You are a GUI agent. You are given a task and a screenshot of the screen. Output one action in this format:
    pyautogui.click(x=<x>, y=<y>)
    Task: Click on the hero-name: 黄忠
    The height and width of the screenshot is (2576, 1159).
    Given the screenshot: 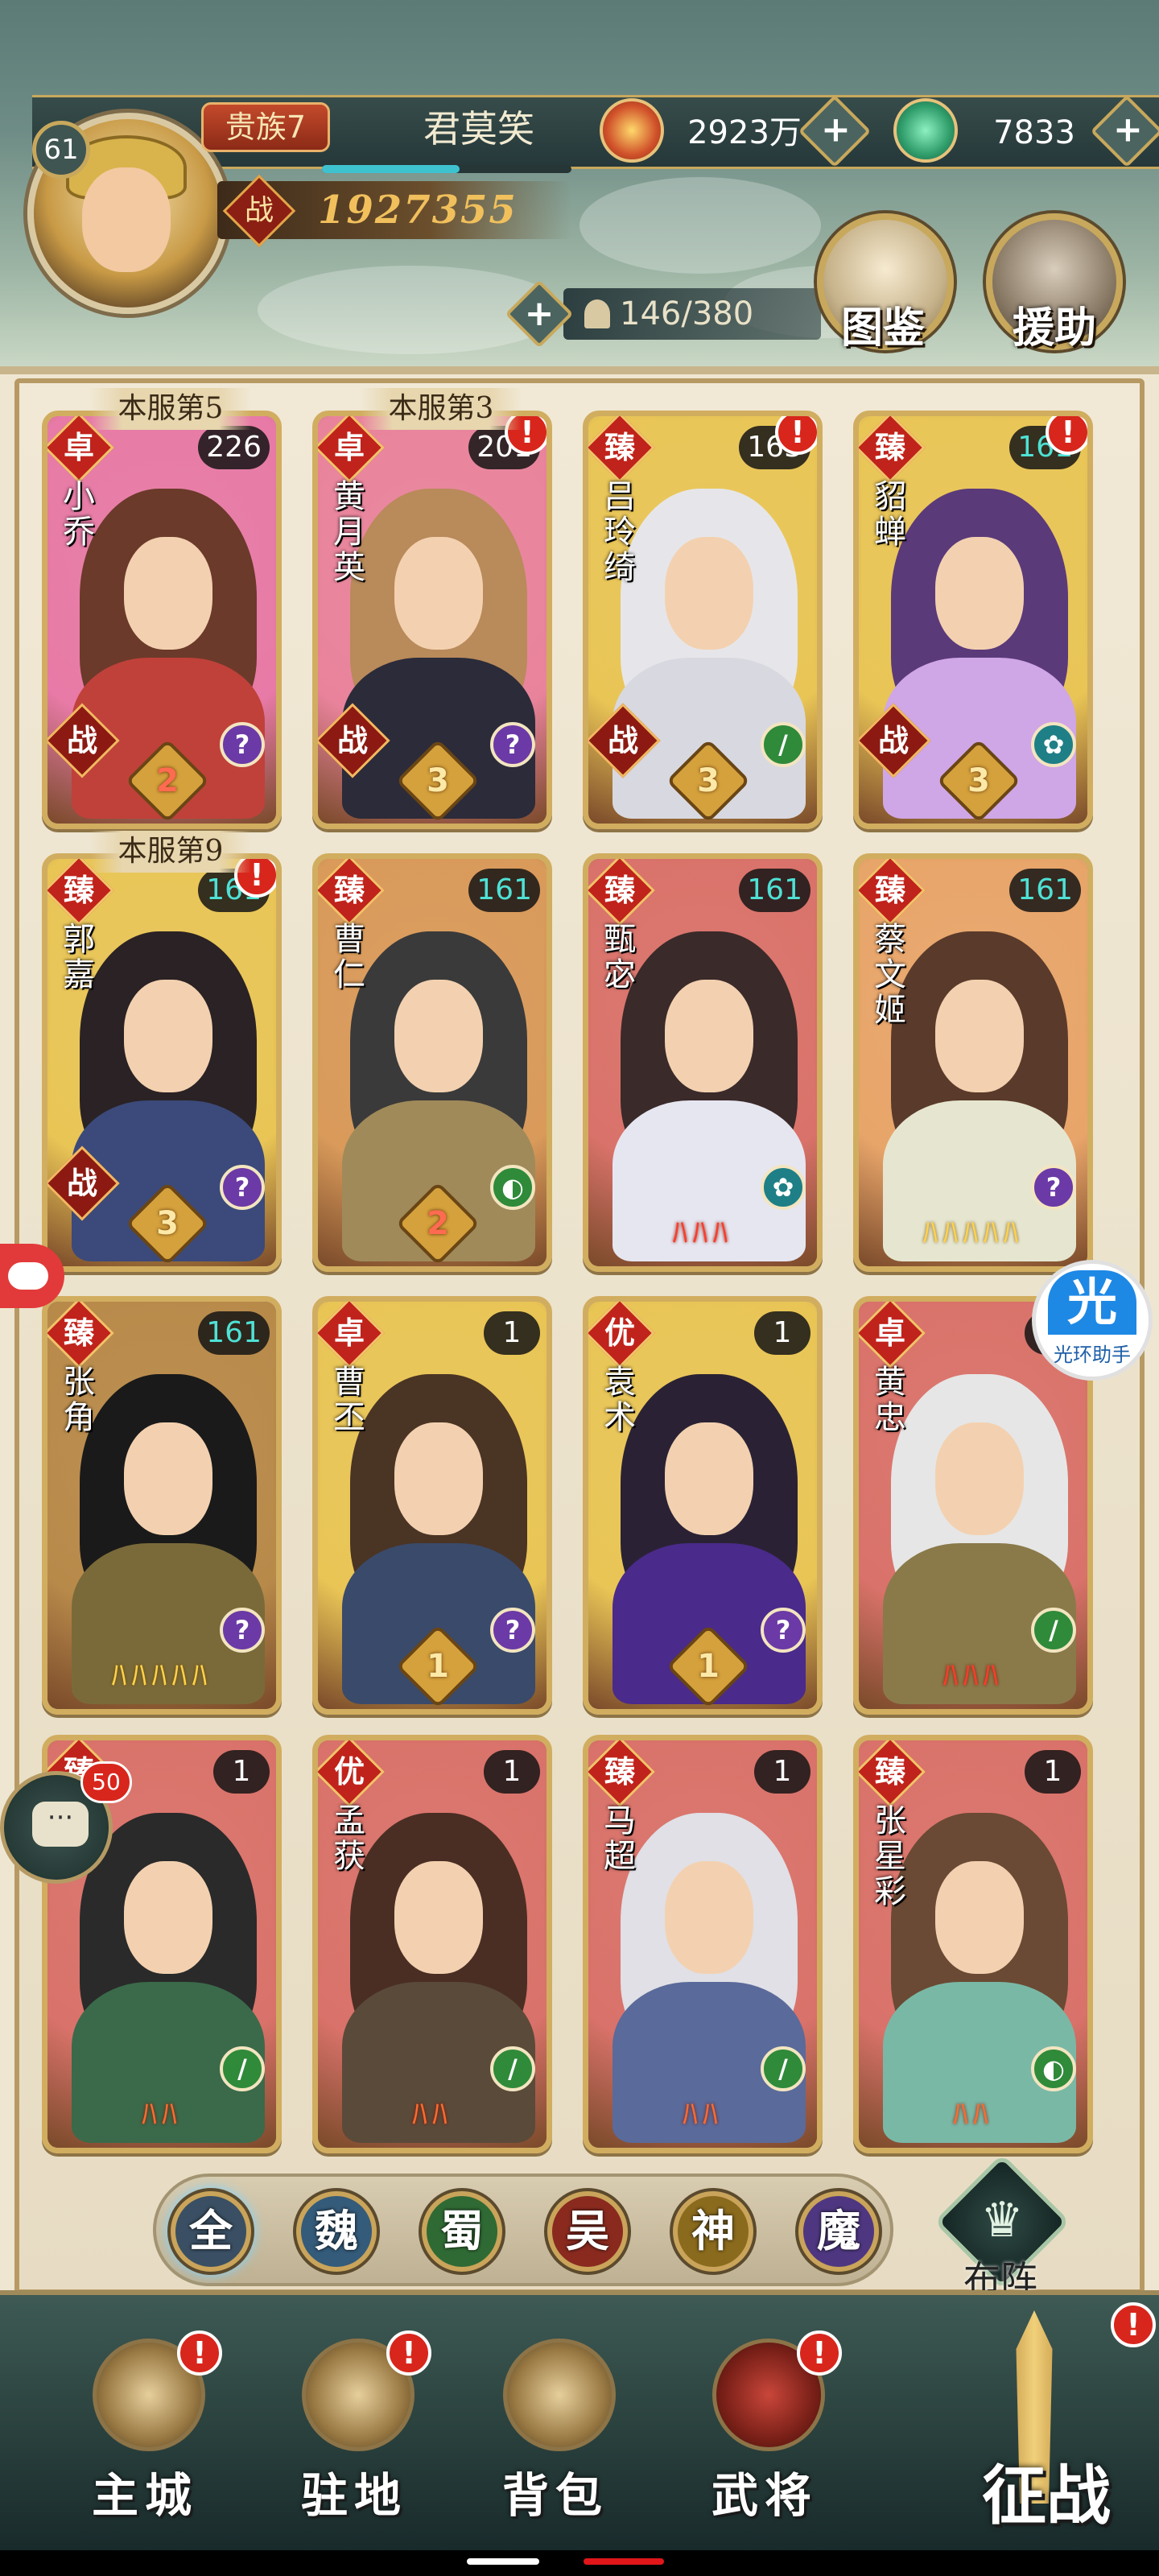 What is the action you would take?
    pyautogui.click(x=890, y=1400)
    